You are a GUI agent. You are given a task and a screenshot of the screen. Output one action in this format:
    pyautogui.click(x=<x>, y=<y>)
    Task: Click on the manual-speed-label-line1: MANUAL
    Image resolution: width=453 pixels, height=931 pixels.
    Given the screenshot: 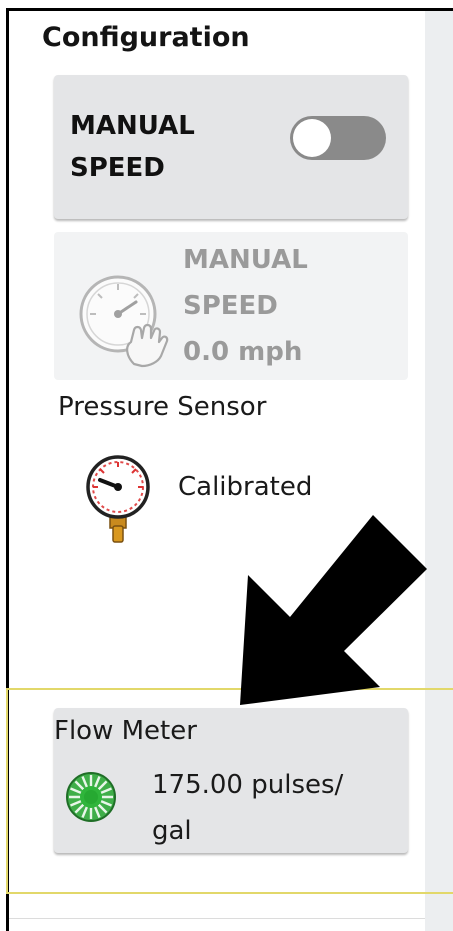 What is the action you would take?
    pyautogui.click(x=132, y=126)
    